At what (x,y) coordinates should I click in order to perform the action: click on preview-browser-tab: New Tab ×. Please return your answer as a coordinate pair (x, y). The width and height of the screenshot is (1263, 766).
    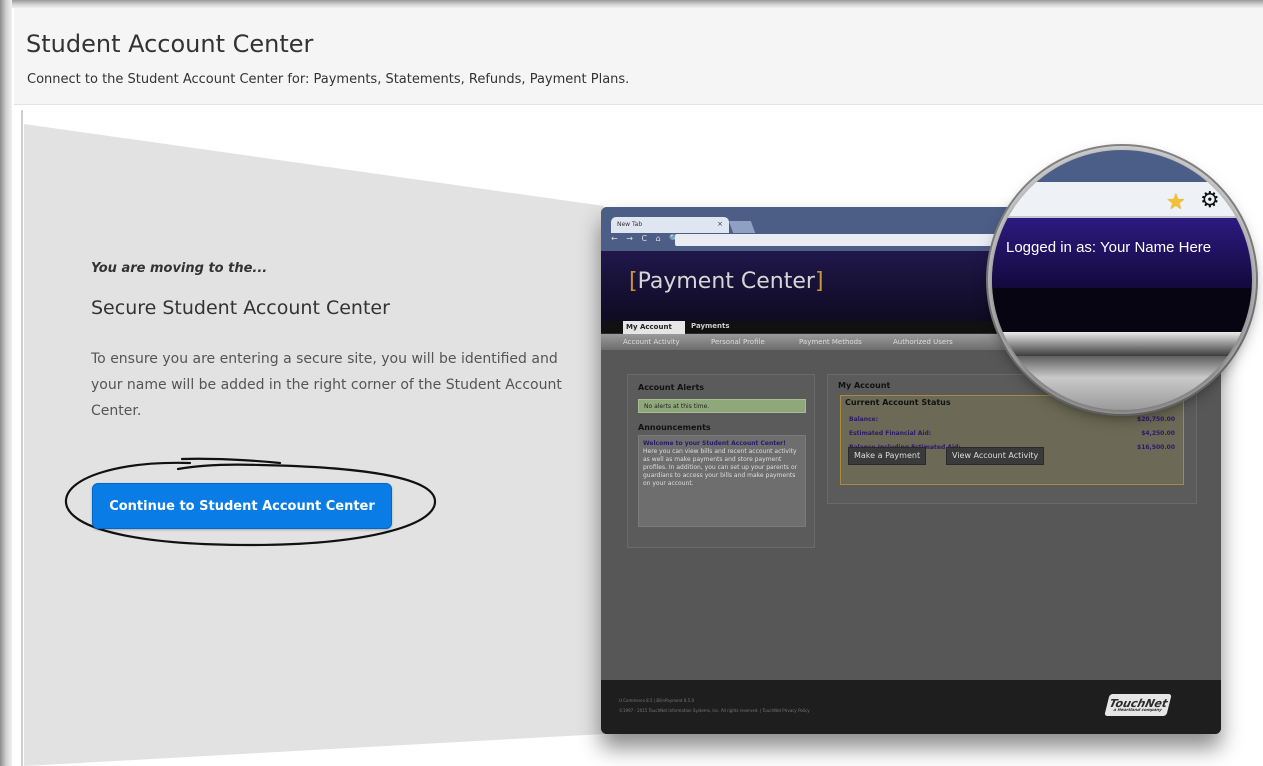
    Looking at the image, I should click on (670, 225).